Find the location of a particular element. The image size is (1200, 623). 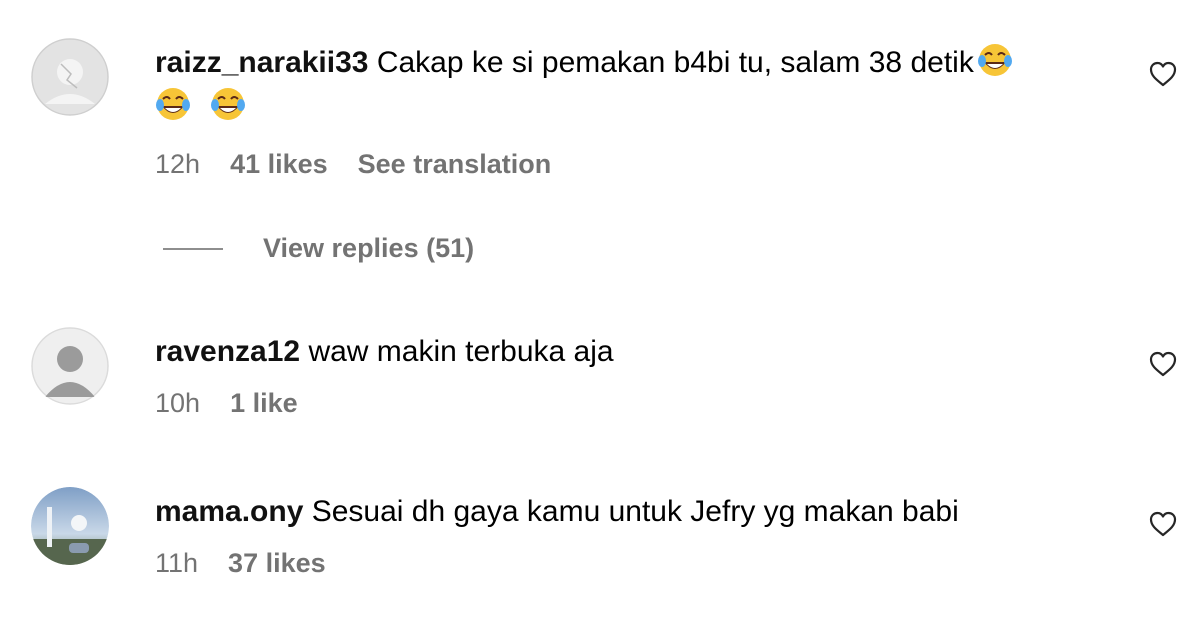

comment-username: raizz_narakii33 is located at coordinates (261, 62).